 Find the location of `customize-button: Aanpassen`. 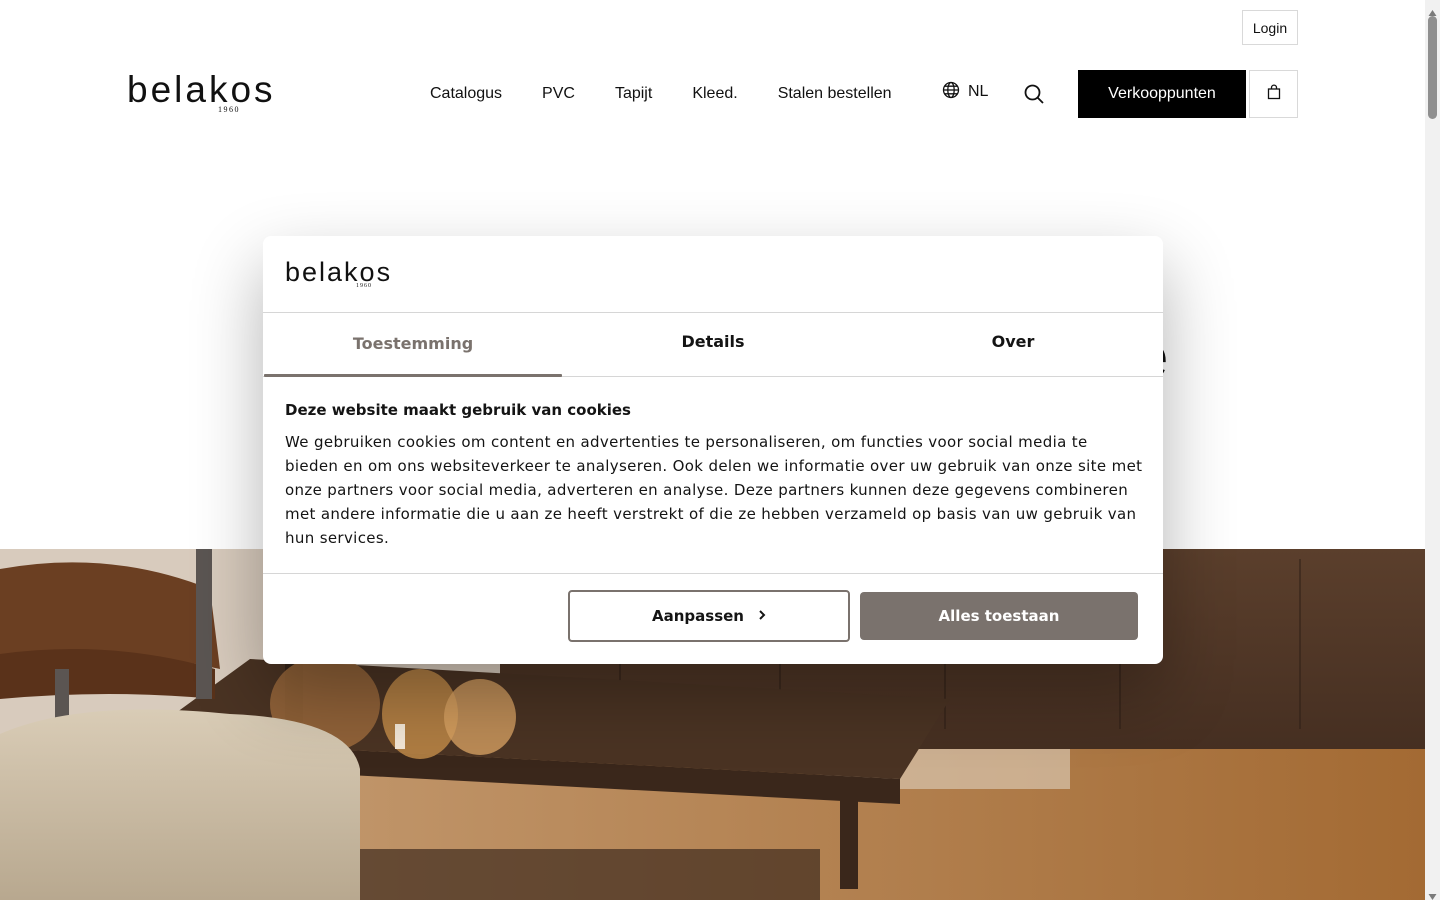

customize-button: Aanpassen is located at coordinates (709, 616).